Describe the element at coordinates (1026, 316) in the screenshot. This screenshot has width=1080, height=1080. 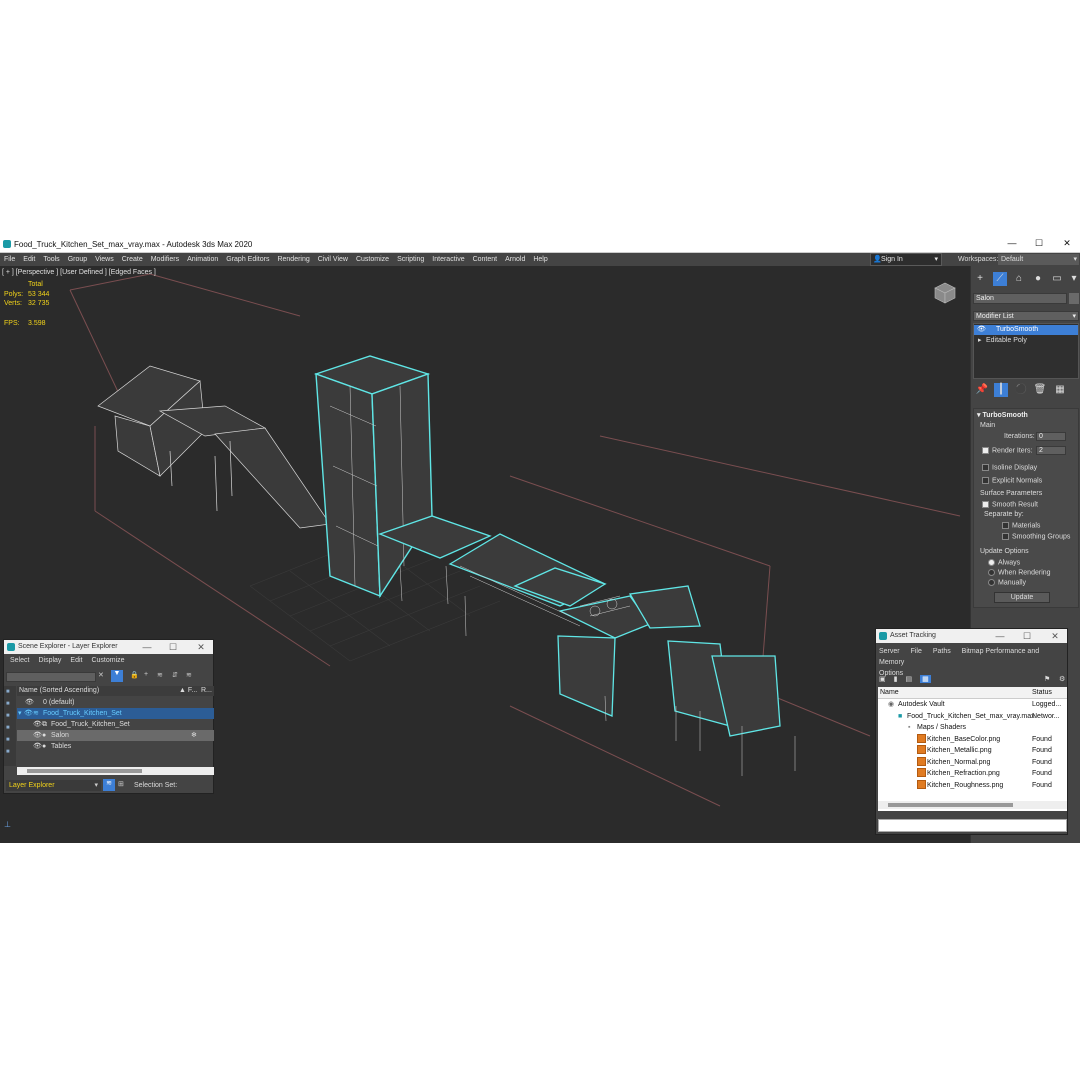
I see `modifier-list-dropdown: Modifier List ▾` at that location.